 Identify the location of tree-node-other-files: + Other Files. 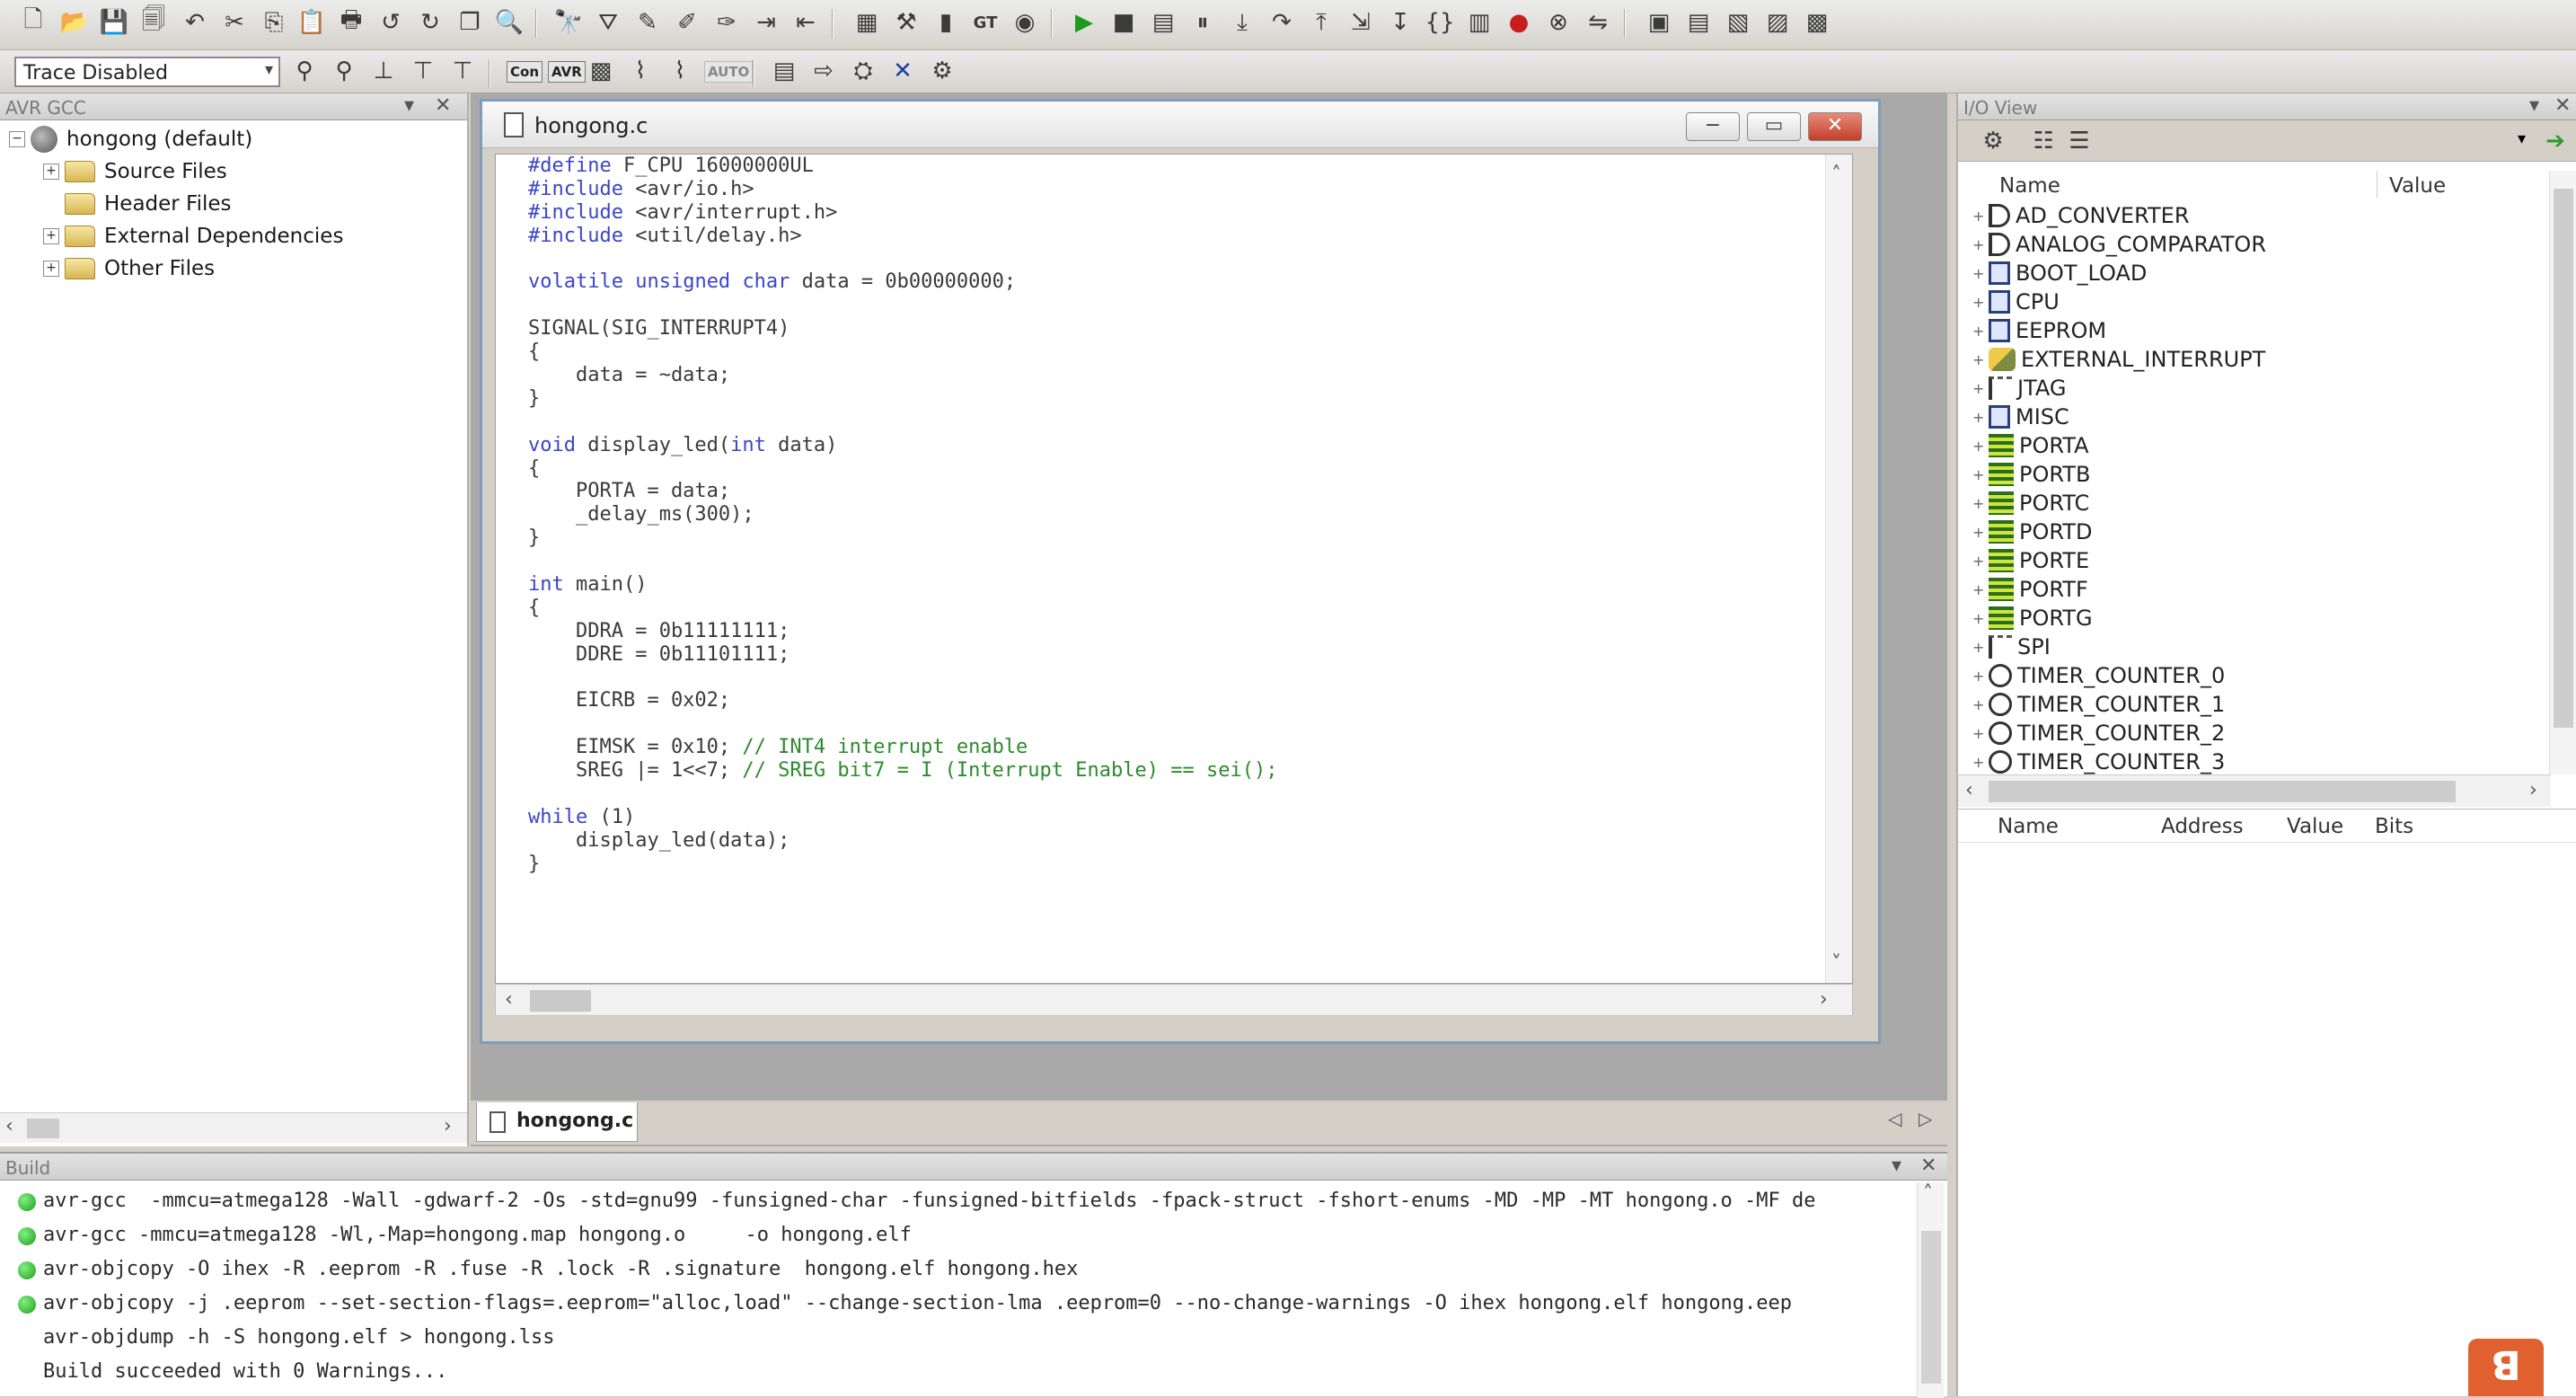
(129, 268).